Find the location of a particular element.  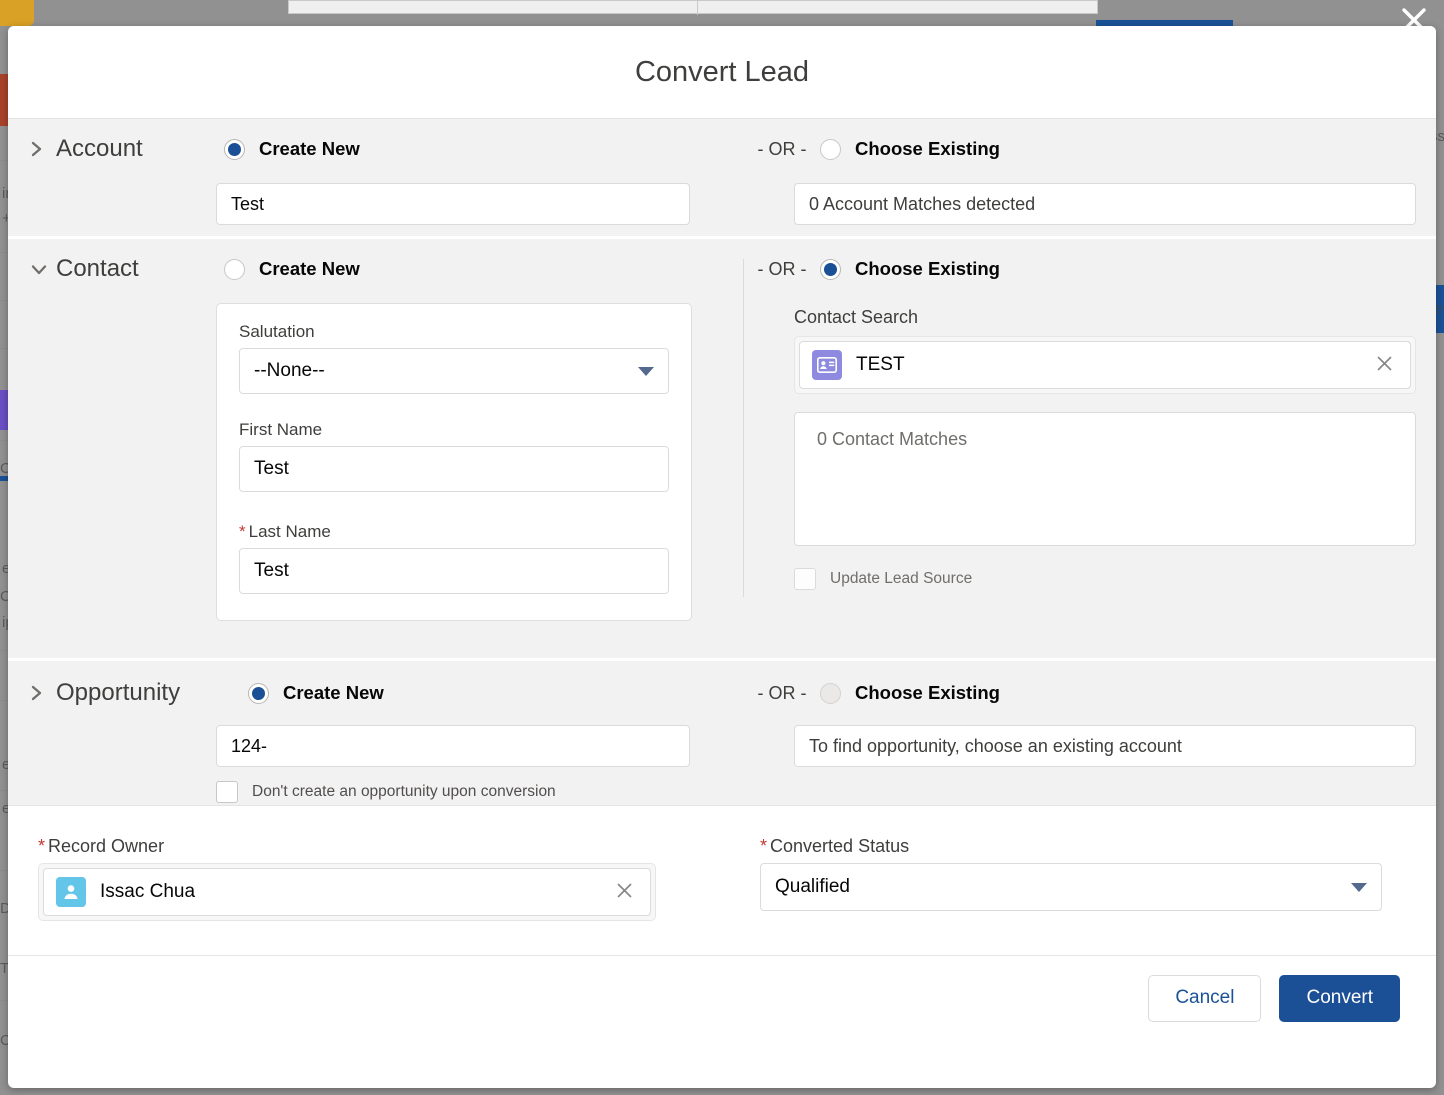

account-create-new-radio: Create New is located at coordinates (292, 149).